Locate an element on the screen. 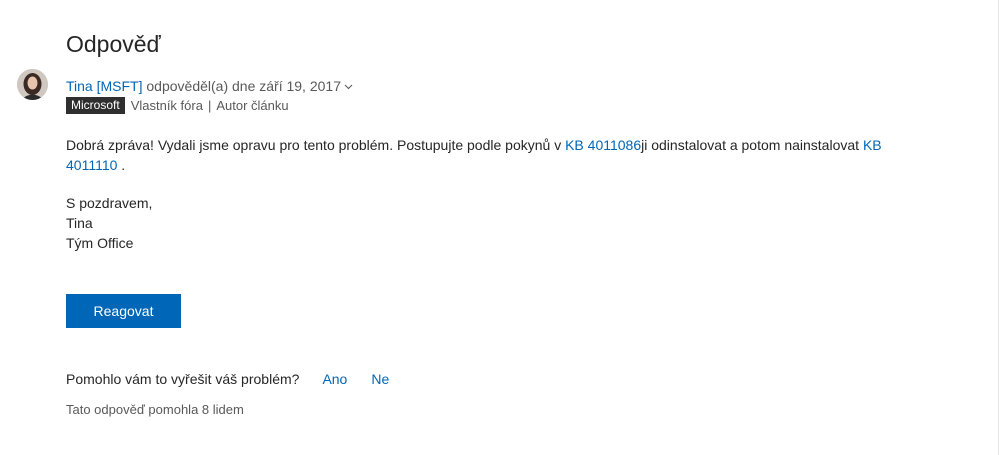 The width and height of the screenshot is (1000, 455). helpful-no-link: Ne is located at coordinates (380, 379).